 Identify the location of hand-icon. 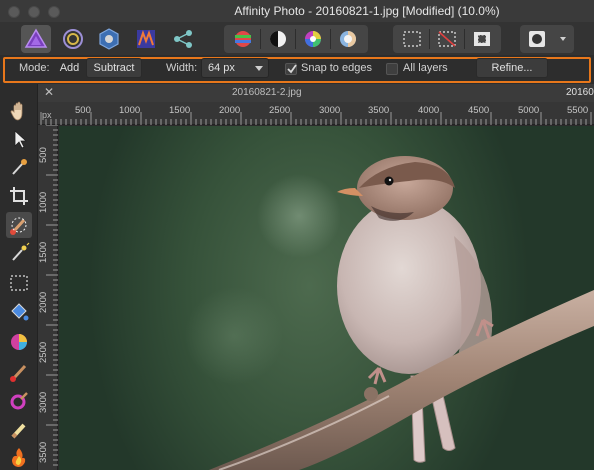
(16, 111).